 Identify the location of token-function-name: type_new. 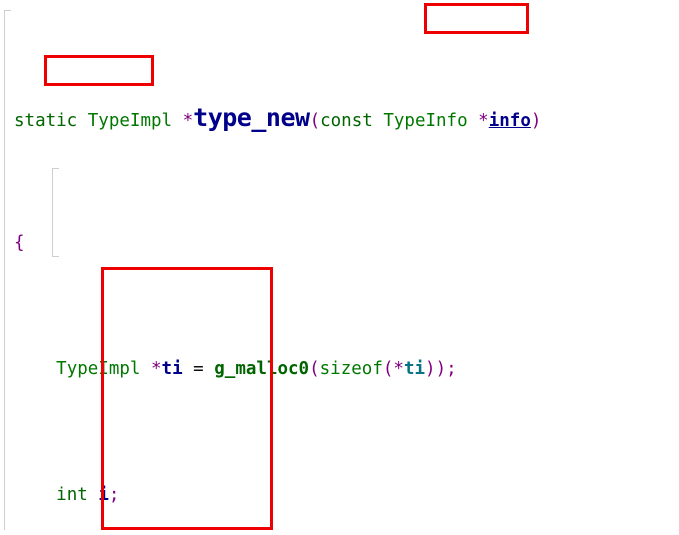
(251, 117).